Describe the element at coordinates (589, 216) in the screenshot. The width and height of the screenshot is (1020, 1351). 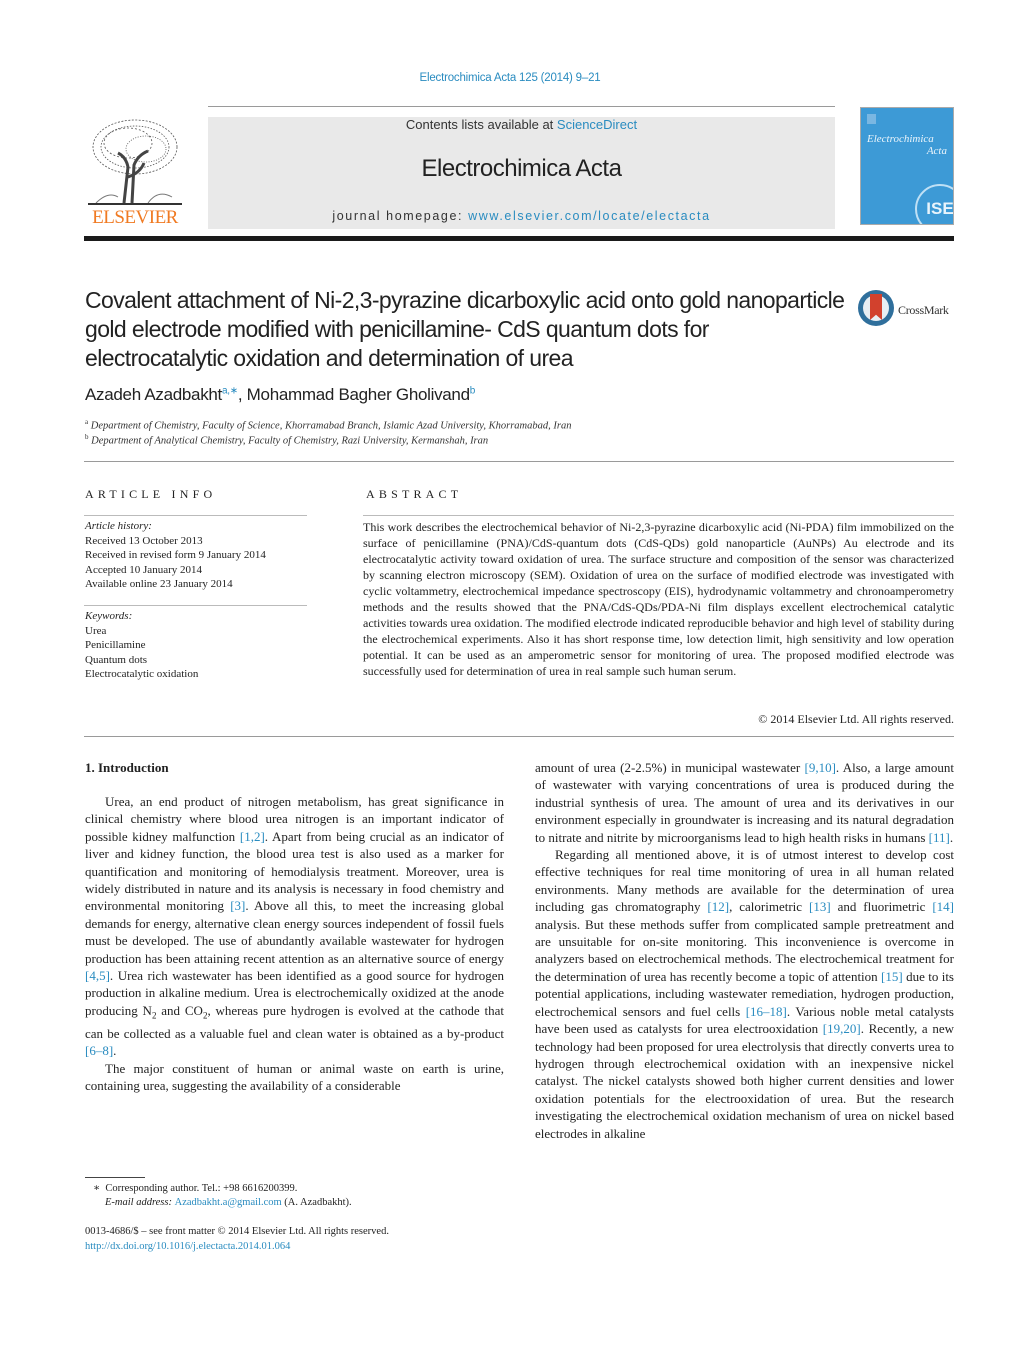
I see `homepage-link: www.elsevier.com/locate/electacta` at that location.